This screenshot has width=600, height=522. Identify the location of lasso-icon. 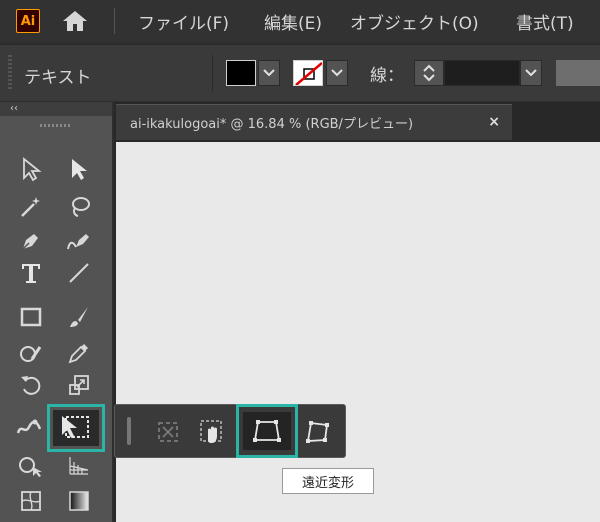
(81, 207).